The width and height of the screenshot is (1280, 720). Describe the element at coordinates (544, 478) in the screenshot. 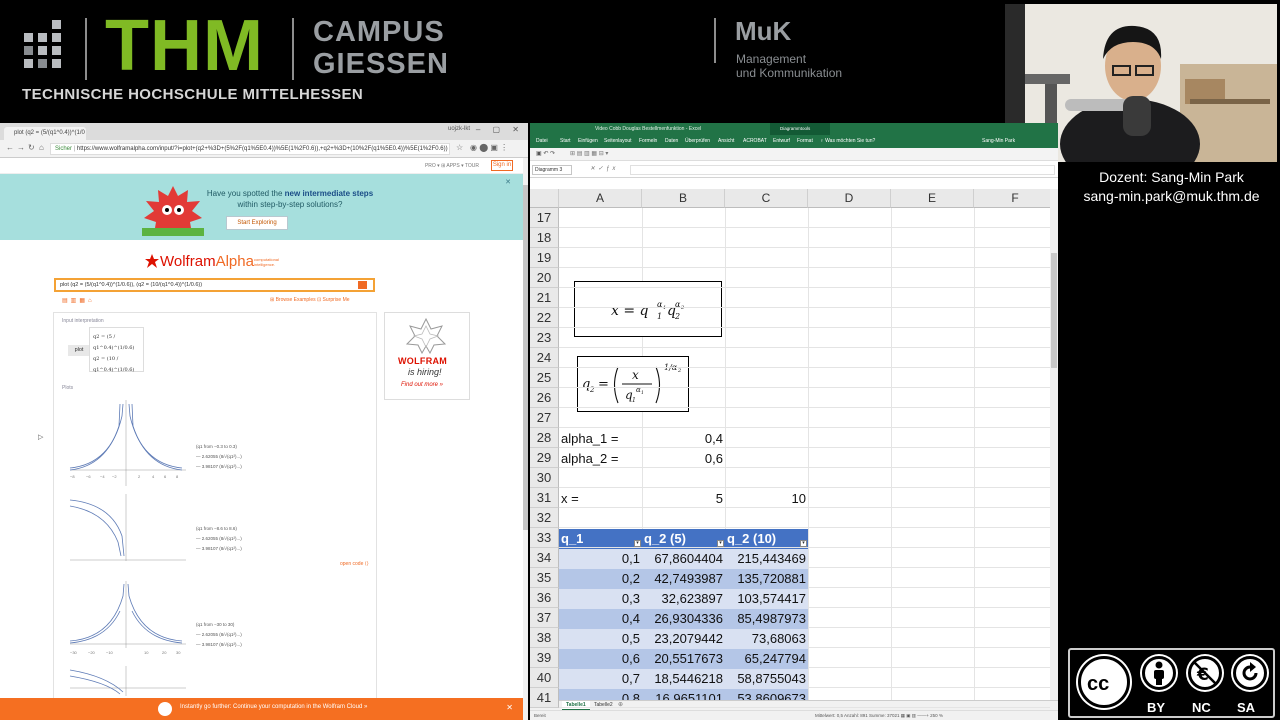

I see `row-header: 30` at that location.